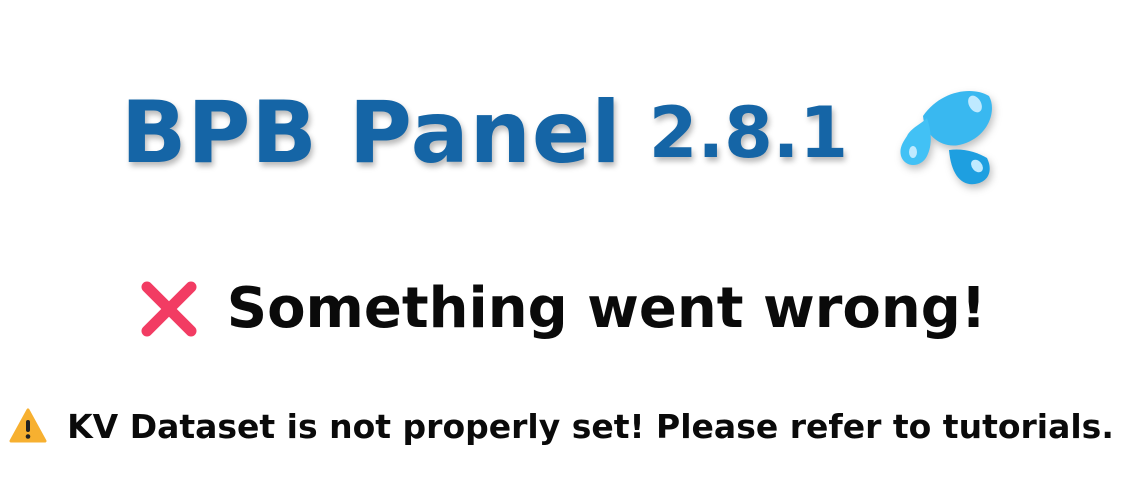 This screenshot has height=495, width=1124. Describe the element at coordinates (28, 426) in the screenshot. I see `warning-icon` at that location.